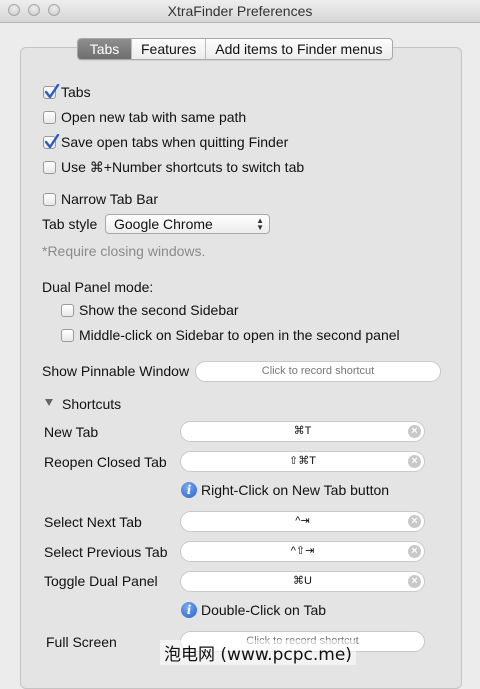 This screenshot has width=480, height=689. I want to click on save-open-tabs-option: Save open tabs when quitting Finder, so click(166, 141).